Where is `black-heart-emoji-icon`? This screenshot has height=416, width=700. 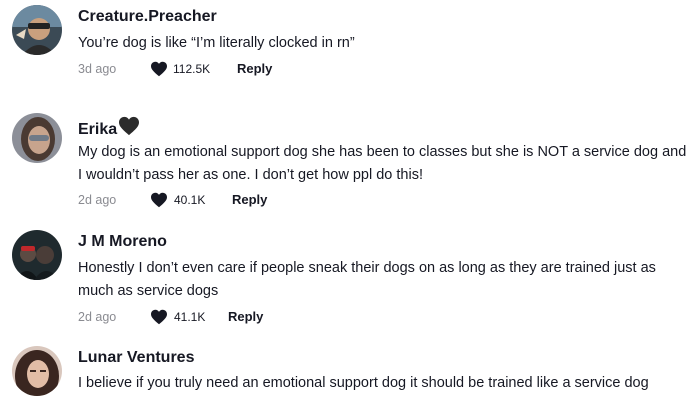 black-heart-emoji-icon is located at coordinates (129, 126).